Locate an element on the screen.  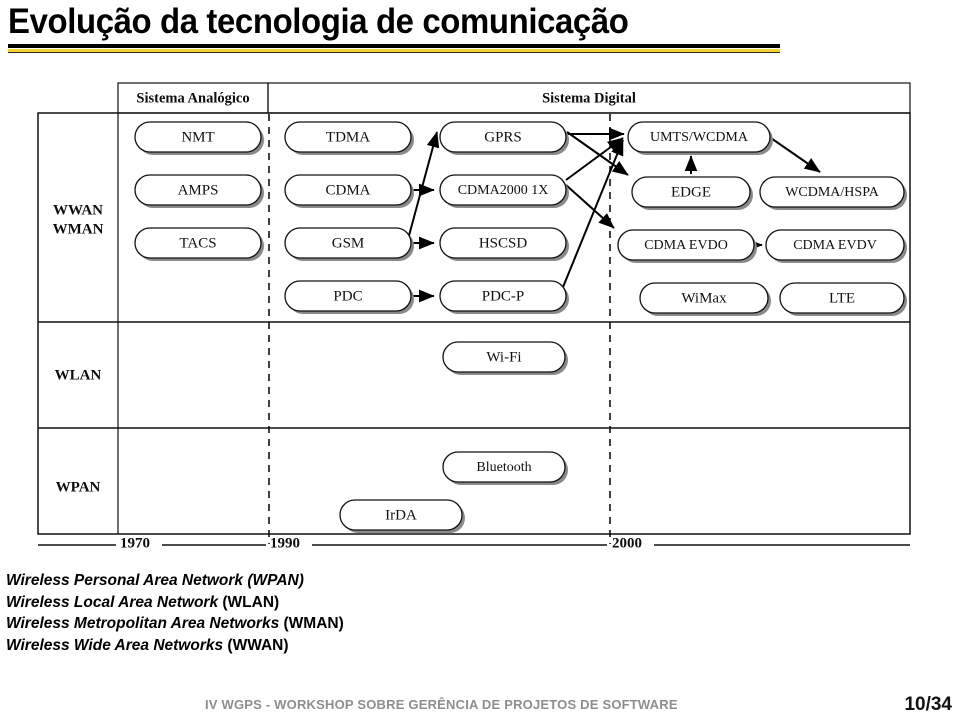
node-gprs-label: GPRS is located at coordinates (503, 137).